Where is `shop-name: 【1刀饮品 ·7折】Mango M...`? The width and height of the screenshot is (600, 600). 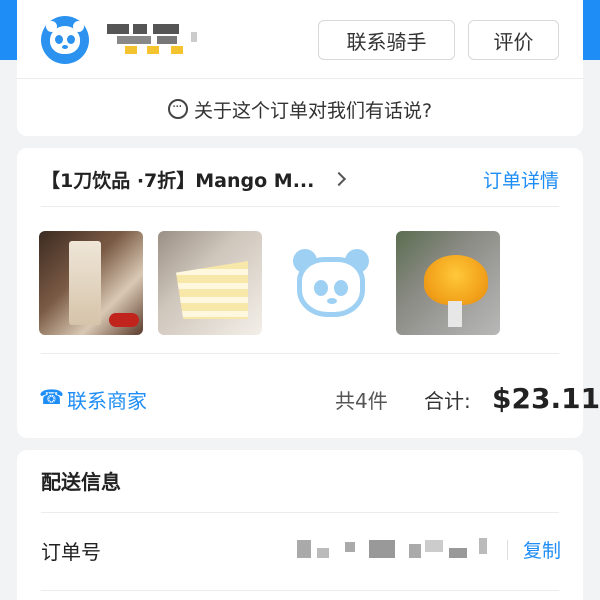 shop-name: 【1刀饮品 ·7折】Mango M... is located at coordinates (177, 179).